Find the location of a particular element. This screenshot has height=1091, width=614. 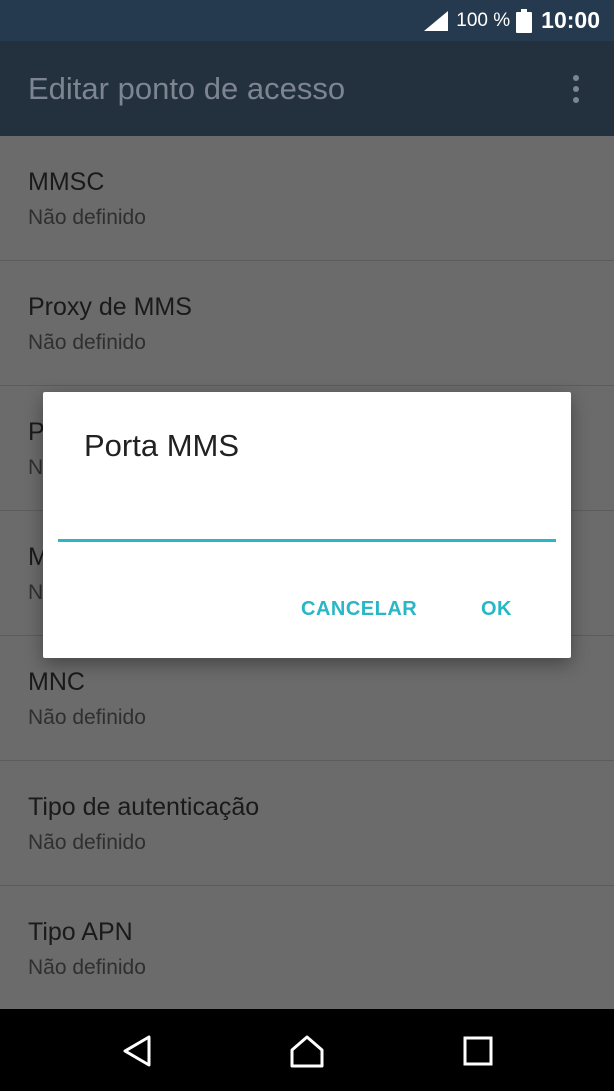

list-item-title: MMSC is located at coordinates (66, 182).